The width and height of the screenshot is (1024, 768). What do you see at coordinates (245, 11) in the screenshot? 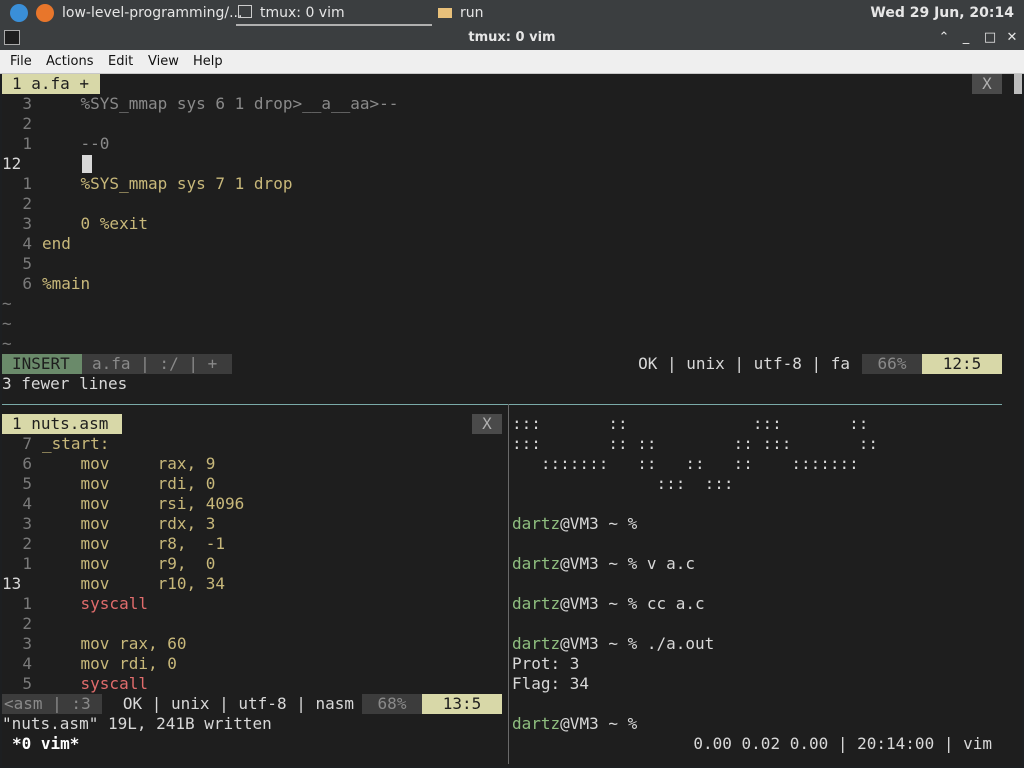
I see `terminal-icon` at bounding box center [245, 11].